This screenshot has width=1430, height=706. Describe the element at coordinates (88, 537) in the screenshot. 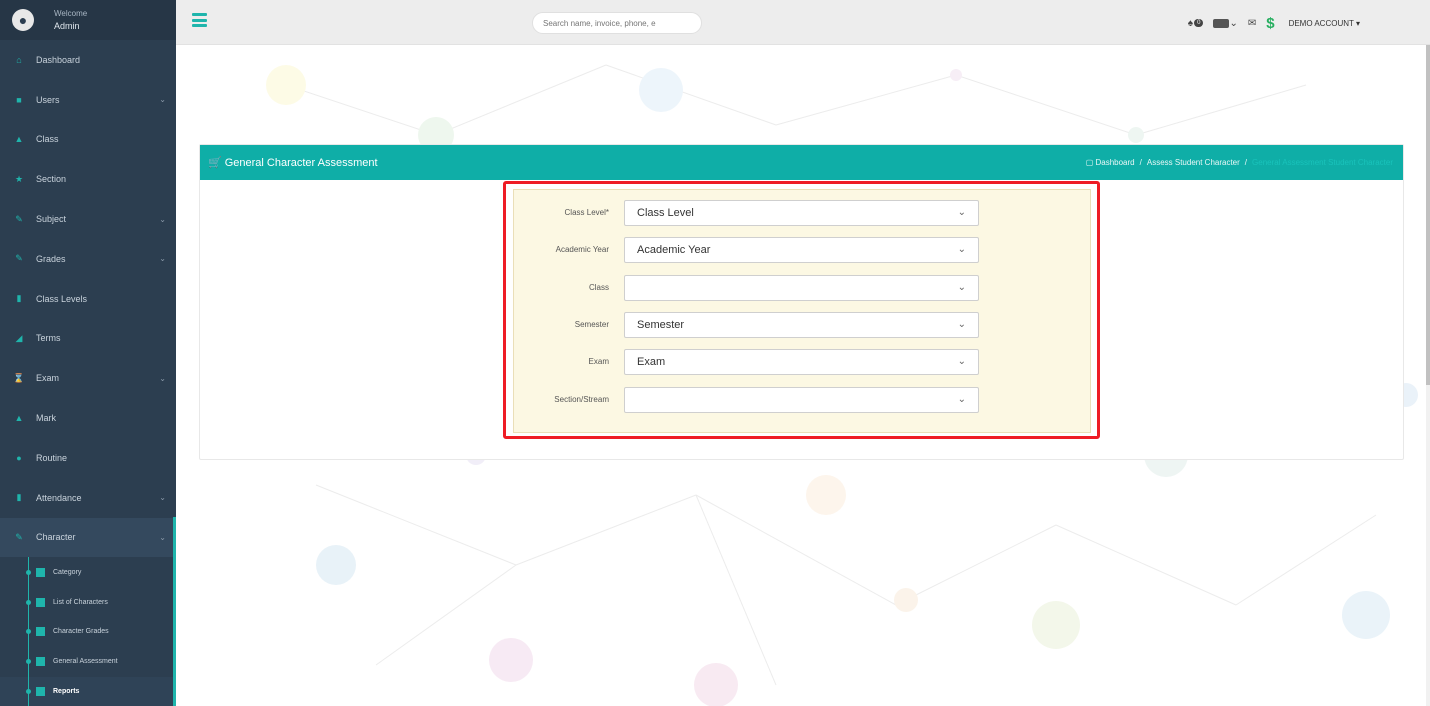

I see `sidebar-item-character: ✎ Character ⌄` at that location.